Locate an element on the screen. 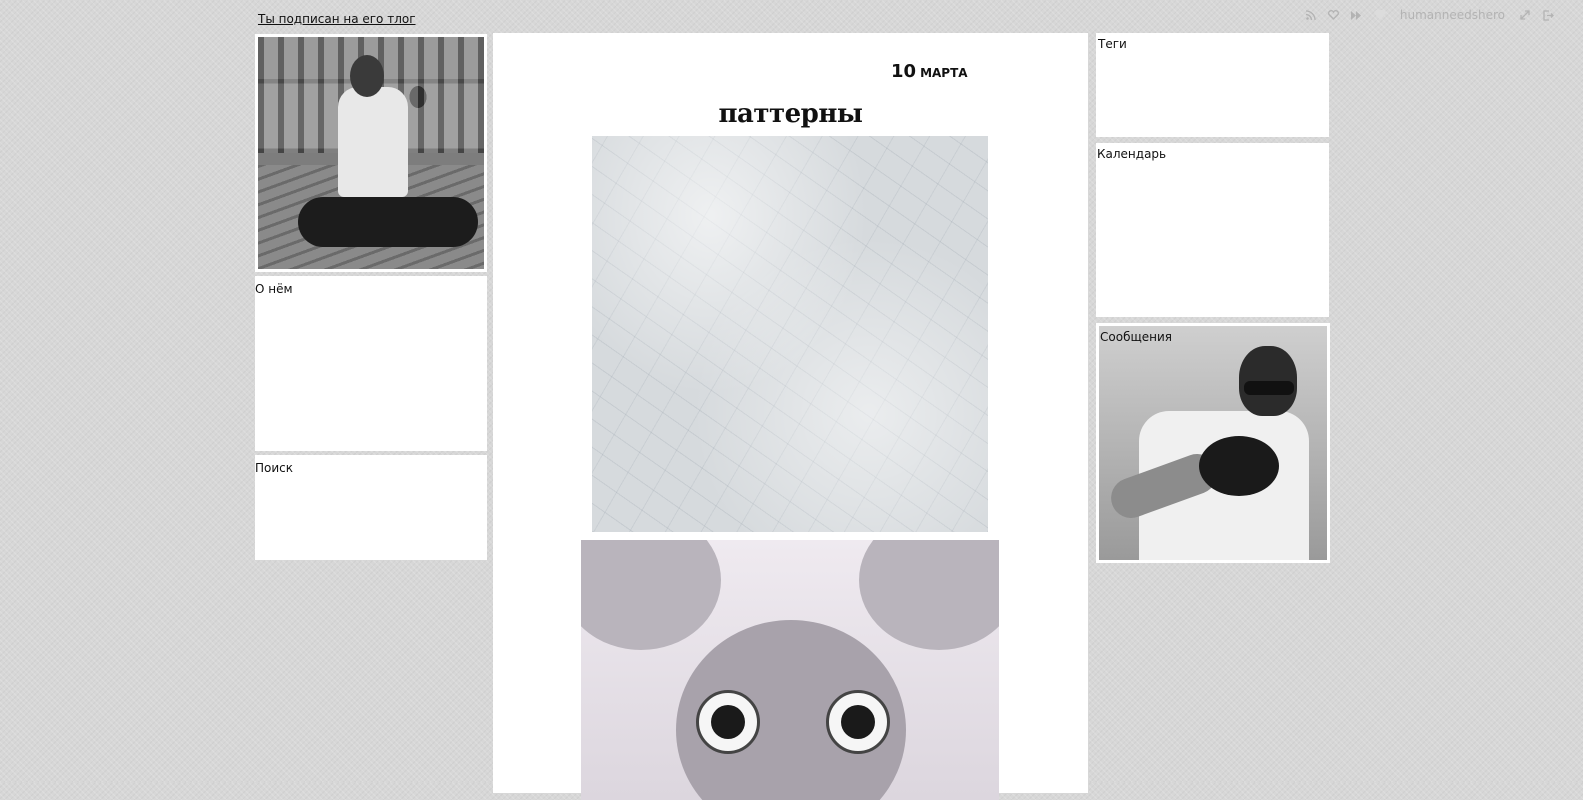 Image resolution: width=1583 pixels, height=800 pixels. post-title: паттерны is located at coordinates (790, 114).